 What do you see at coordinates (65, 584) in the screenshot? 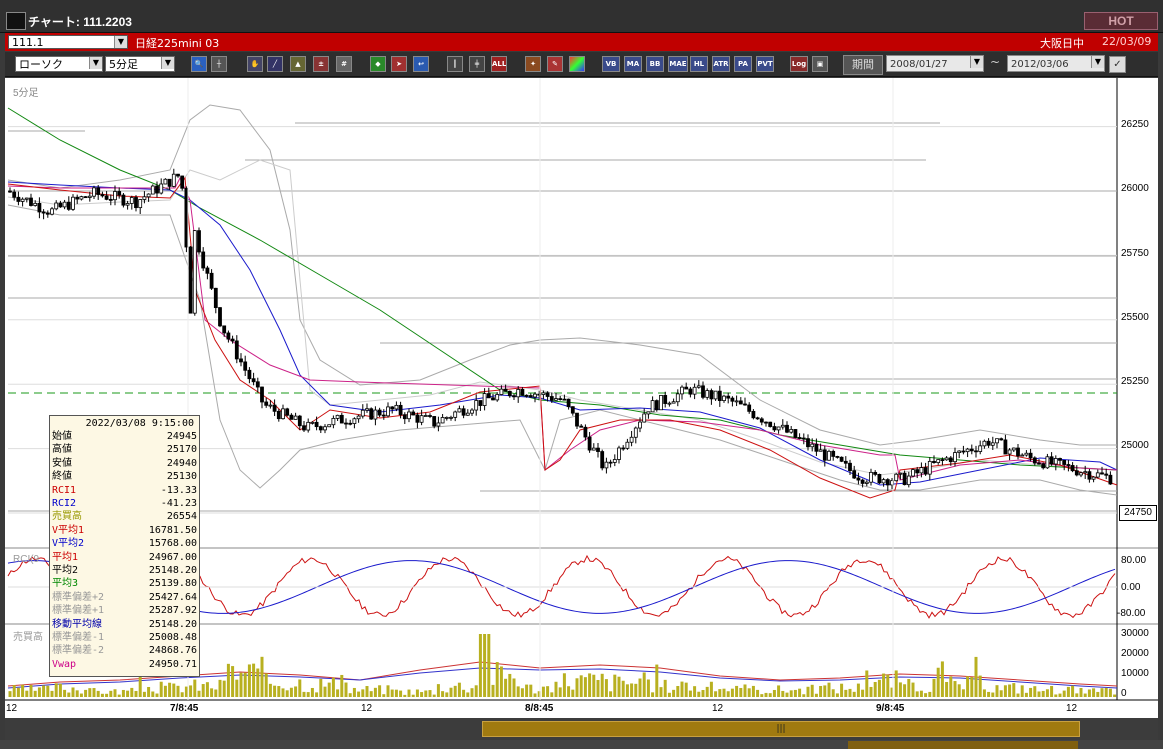
I see `info-row-label: 平均3` at bounding box center [65, 584].